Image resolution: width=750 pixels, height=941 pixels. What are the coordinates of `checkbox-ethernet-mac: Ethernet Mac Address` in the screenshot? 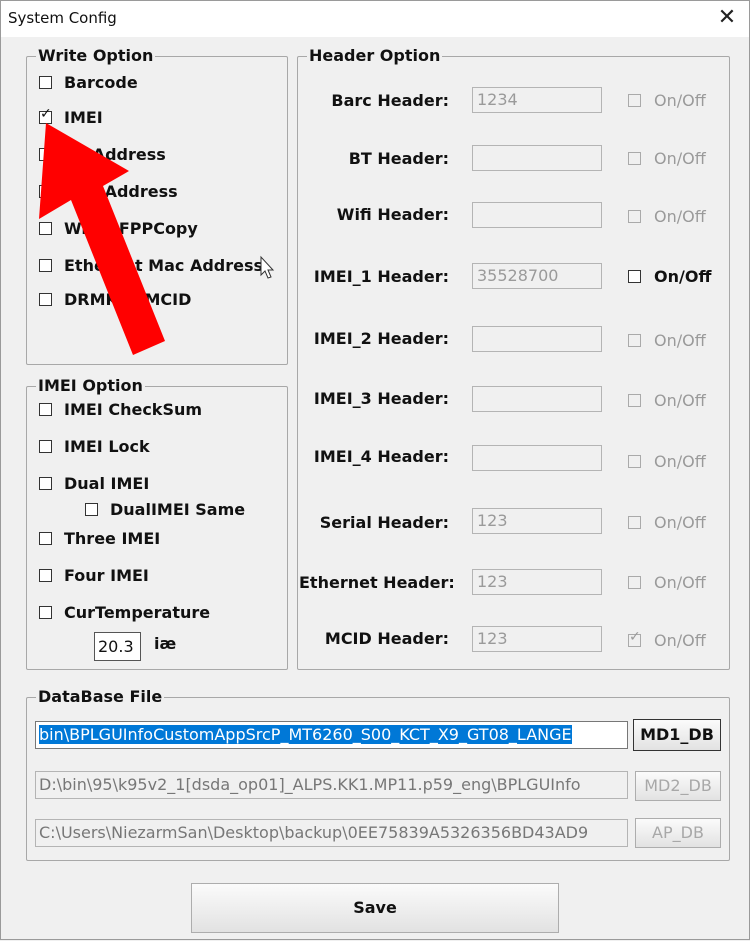 It's located at (151, 265).